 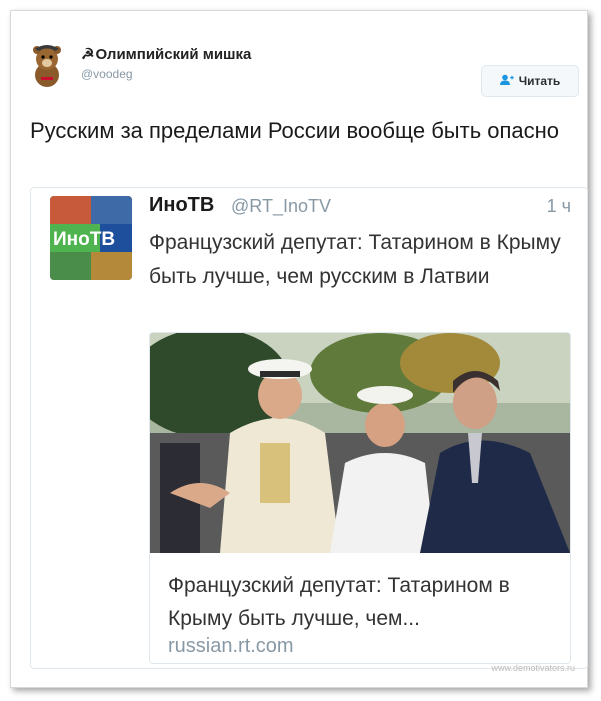 I want to click on tweet-header: ☭Олимпийский мишка @voodeg Читать, so click(x=306, y=66).